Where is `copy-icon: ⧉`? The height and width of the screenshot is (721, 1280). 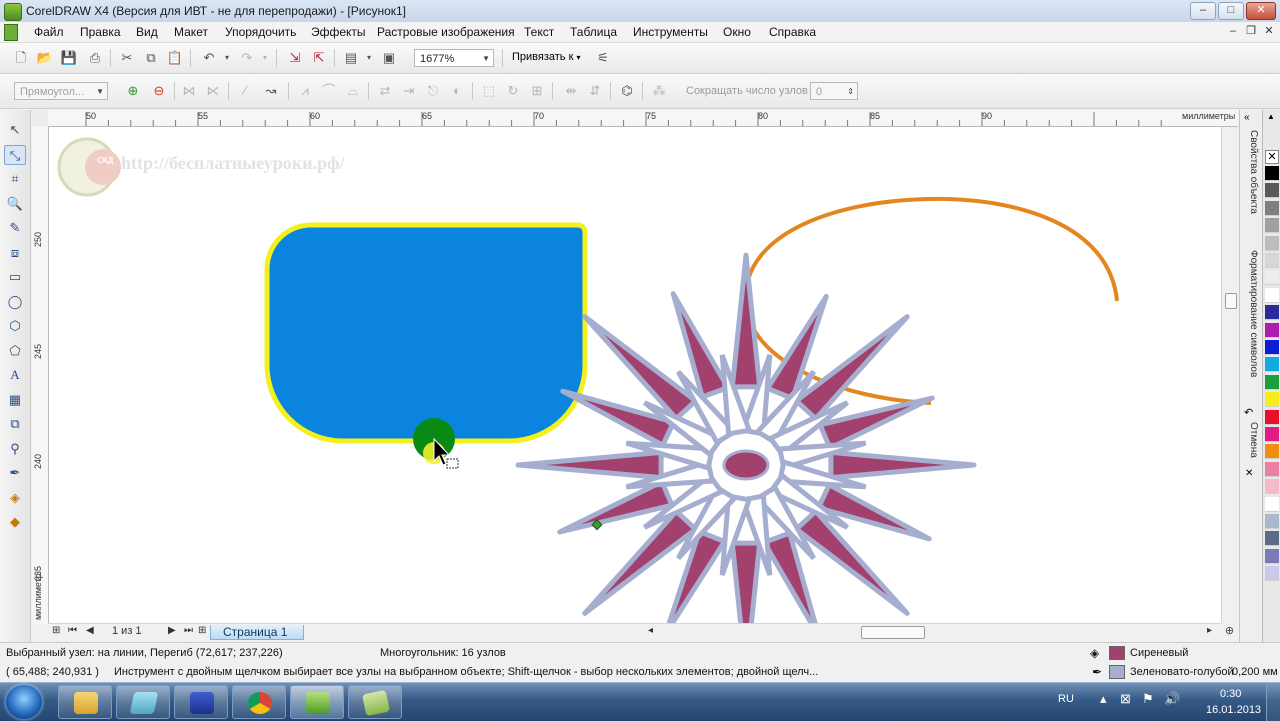
copy-icon: ⧉ is located at coordinates (151, 58).